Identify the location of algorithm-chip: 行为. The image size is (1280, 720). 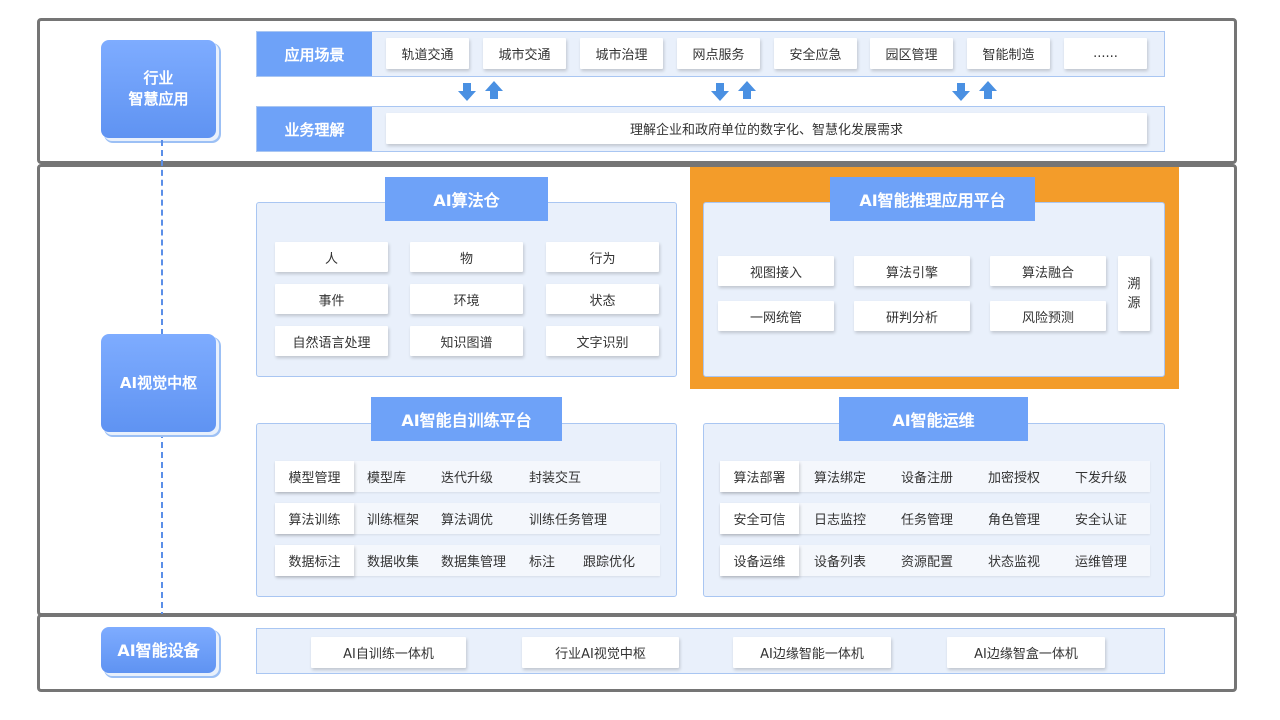
(602, 257).